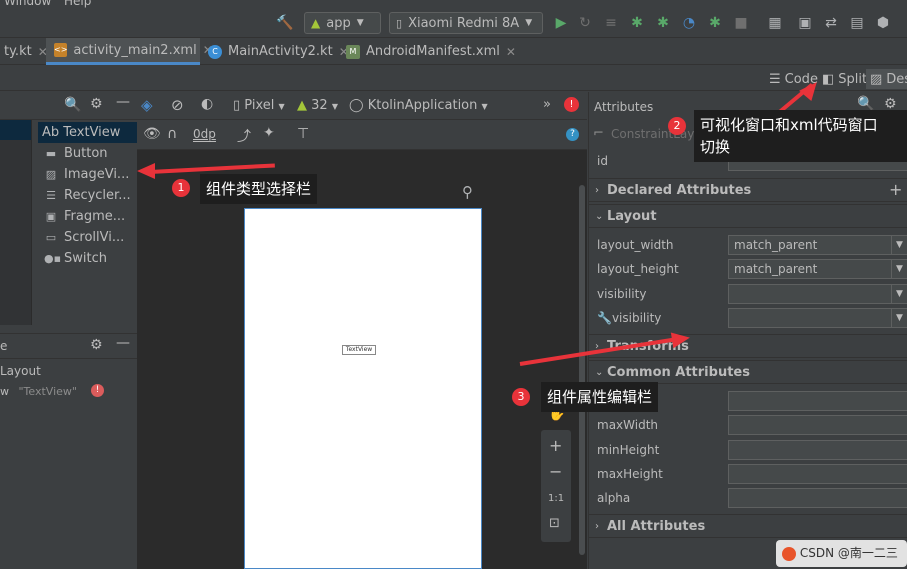  I want to click on annotation-callout-2: 可视化窗口和xml代码窗口 切换, so click(800, 136).